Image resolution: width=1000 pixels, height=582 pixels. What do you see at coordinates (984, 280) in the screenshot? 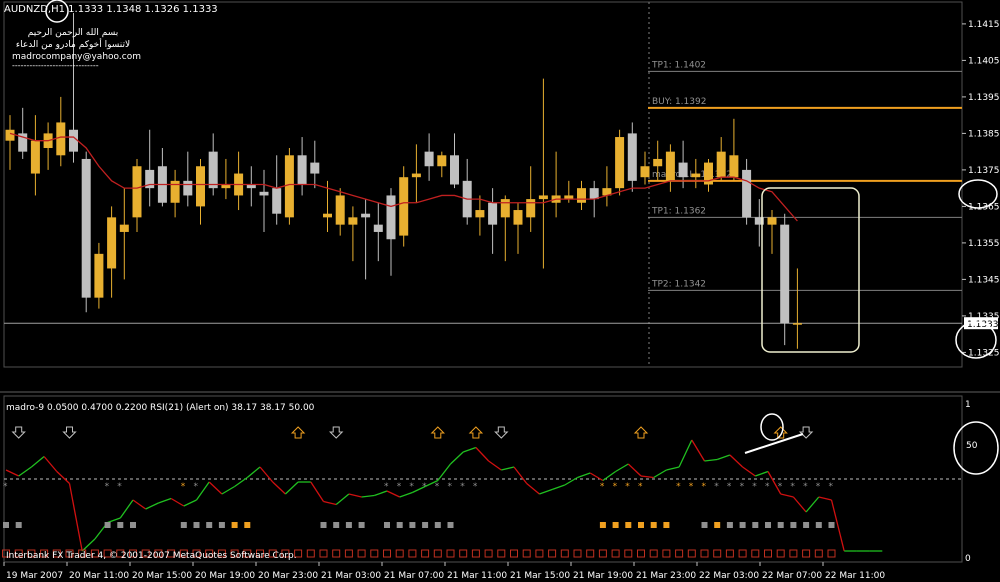
I see `y-axis-tick-label: 1.1345` at bounding box center [984, 280].